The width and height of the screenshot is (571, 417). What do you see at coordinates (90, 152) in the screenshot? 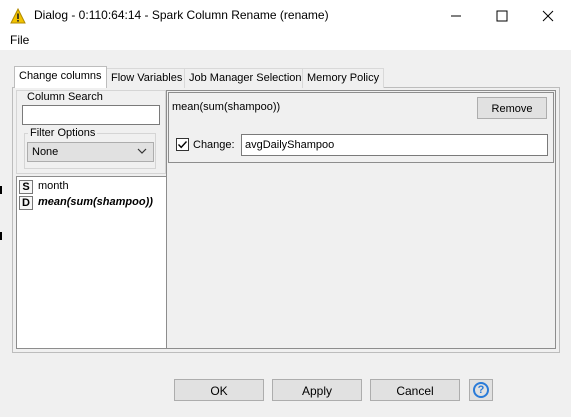
I see `filter-options-select: None` at bounding box center [90, 152].